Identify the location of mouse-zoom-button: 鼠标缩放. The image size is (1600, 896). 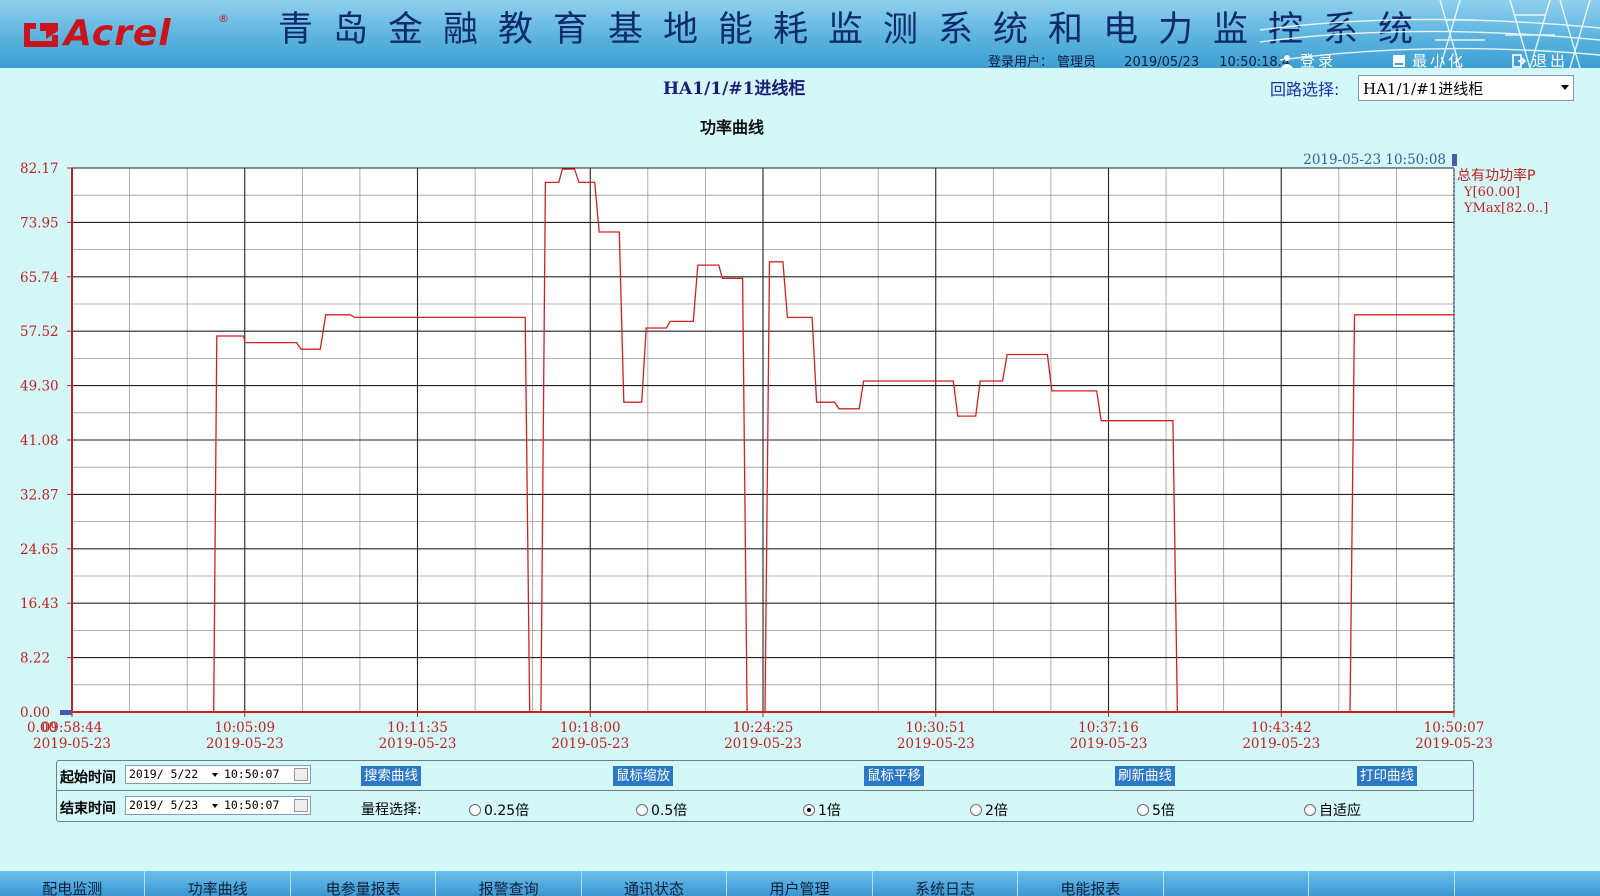
(643, 776).